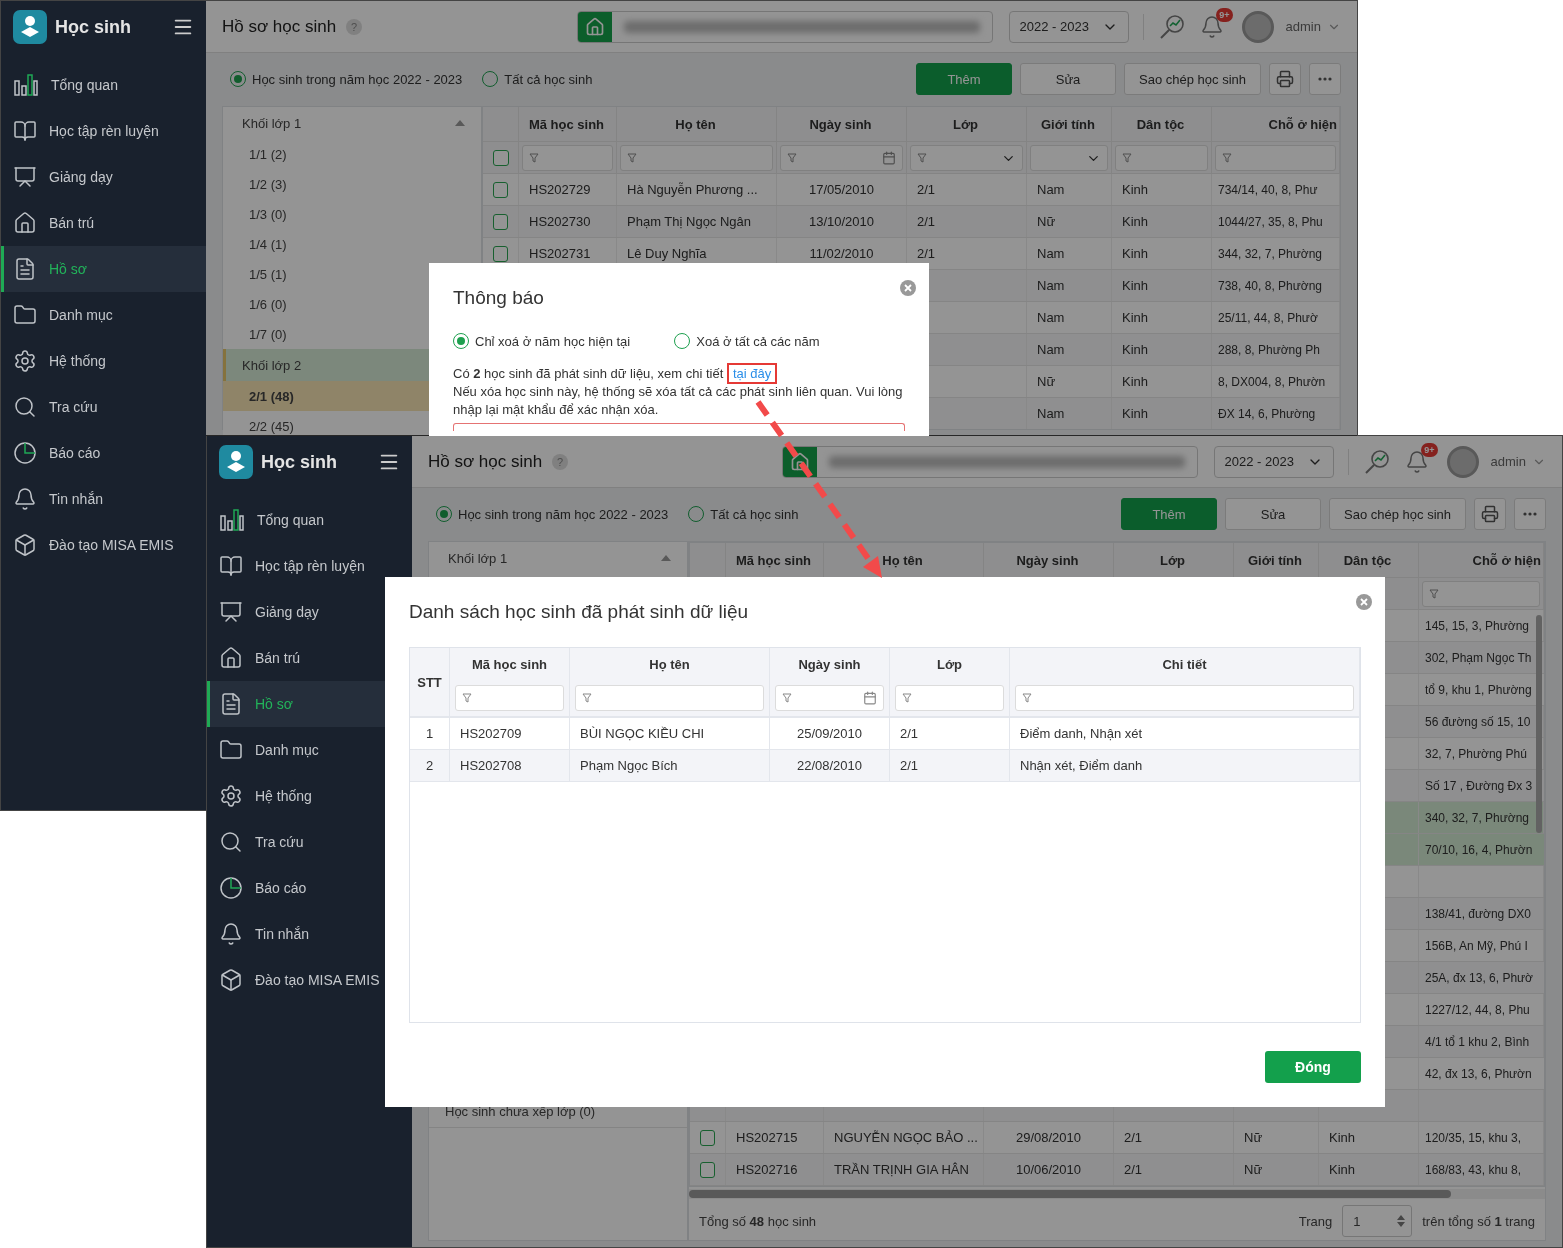  I want to click on table-cell: 13/10/2010, so click(841, 221).